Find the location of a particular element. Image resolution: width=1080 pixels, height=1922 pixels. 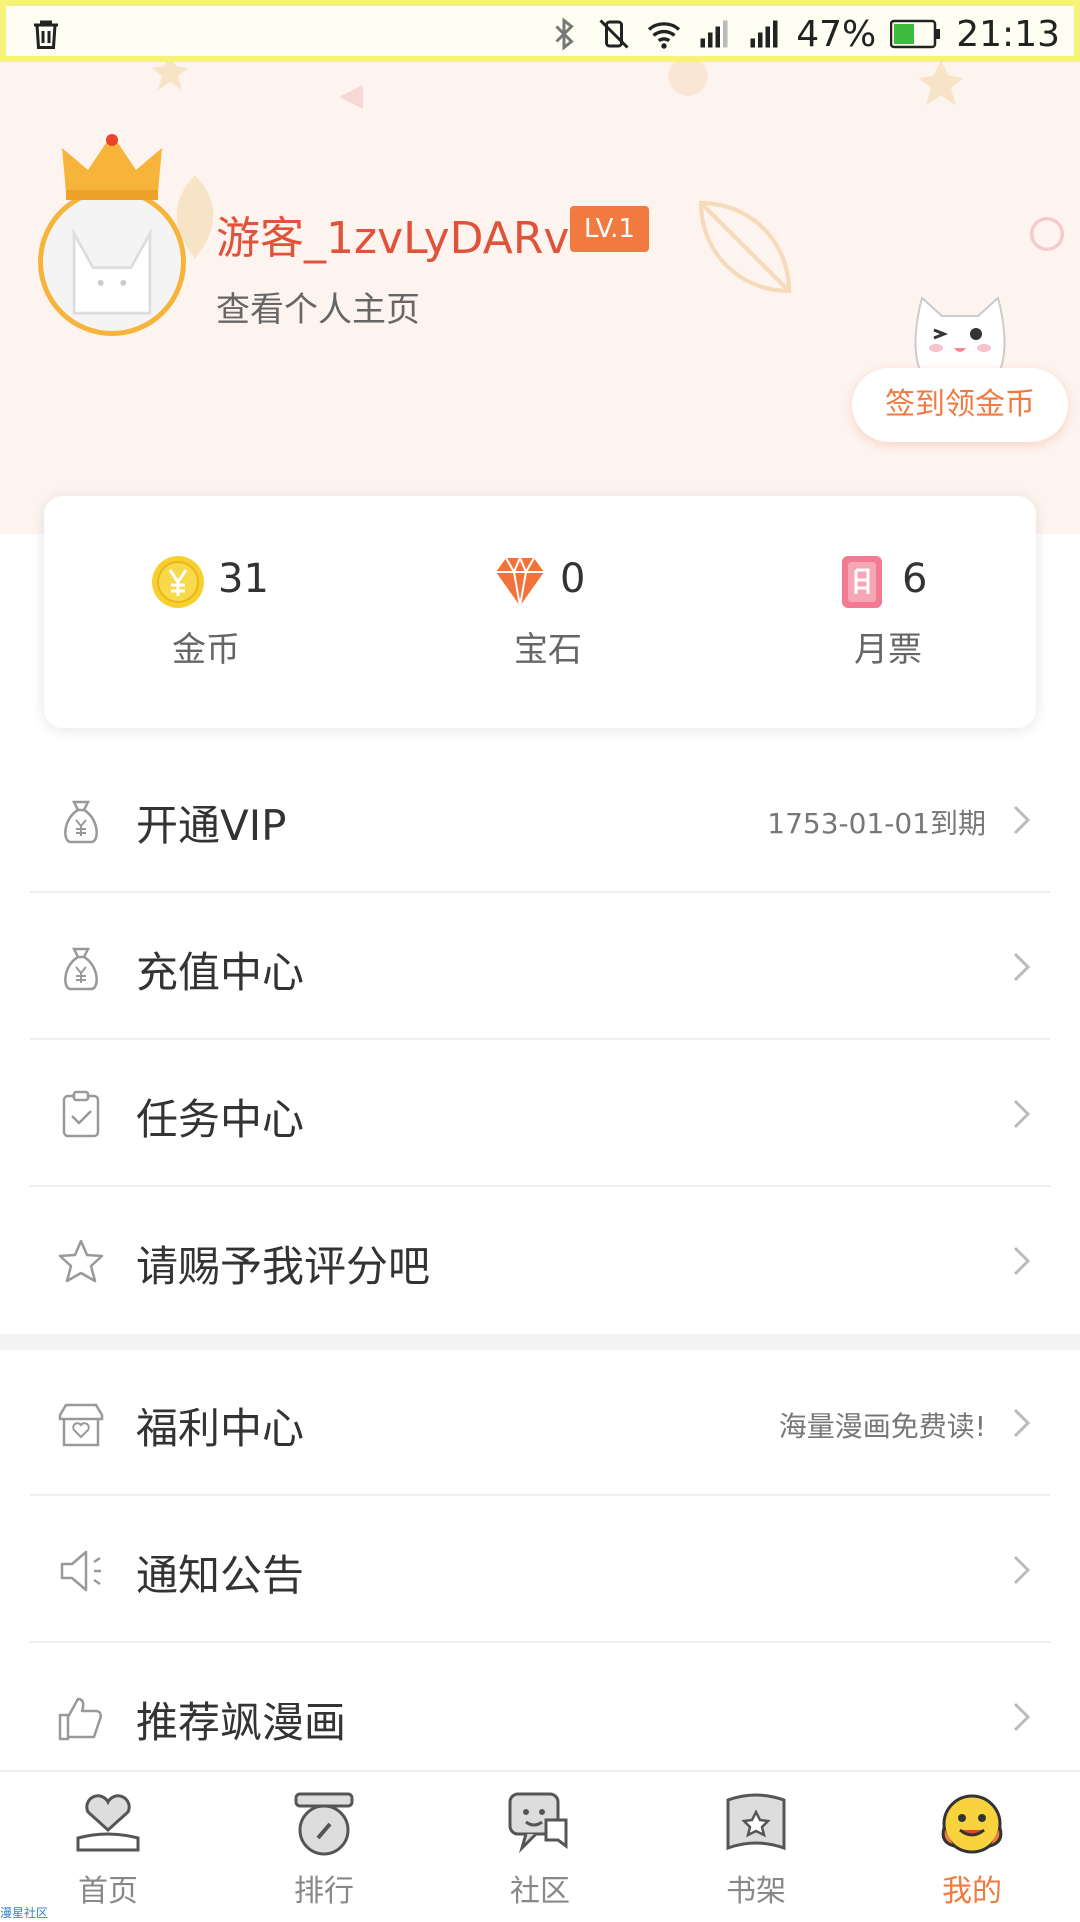

status-bar: 47% 21:13 is located at coordinates (540, 31).